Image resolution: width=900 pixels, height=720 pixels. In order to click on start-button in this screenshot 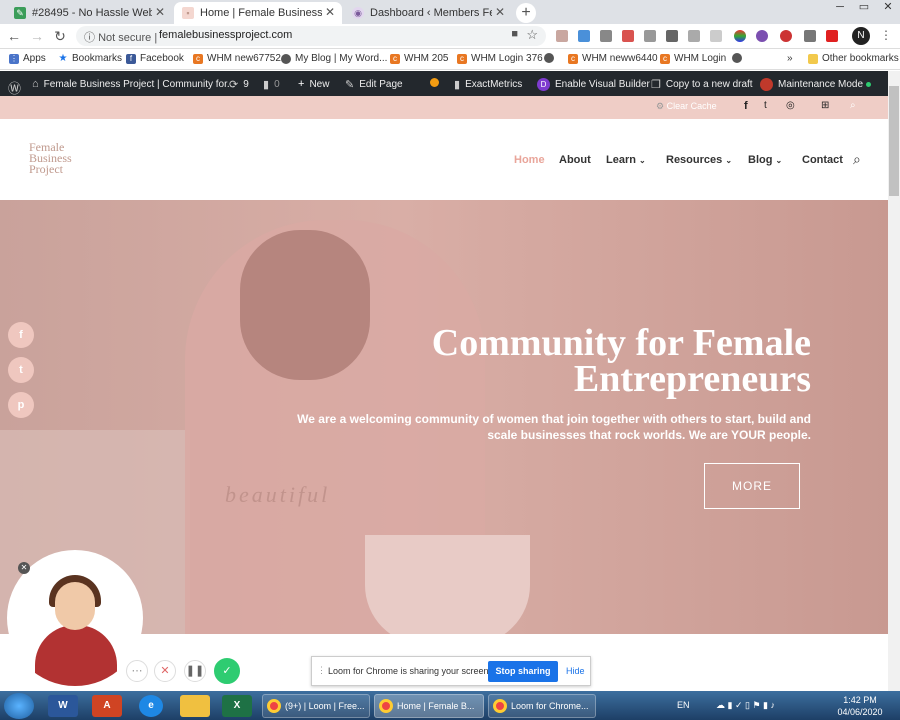, I will do `click(19, 706)`.